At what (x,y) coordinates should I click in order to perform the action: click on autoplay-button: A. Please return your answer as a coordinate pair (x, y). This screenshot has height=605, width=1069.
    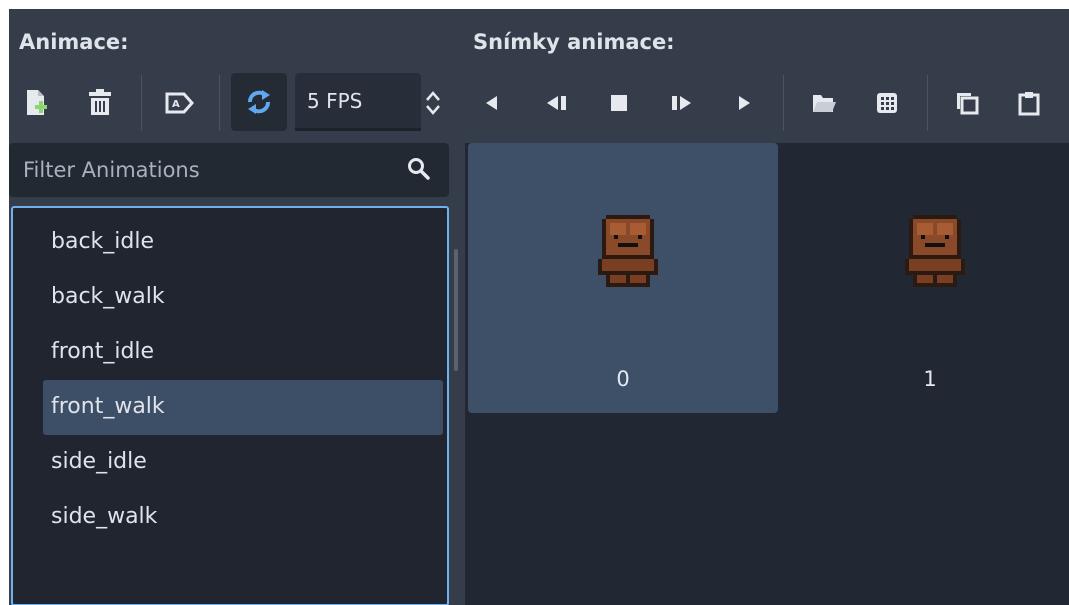
    Looking at the image, I should click on (179, 103).